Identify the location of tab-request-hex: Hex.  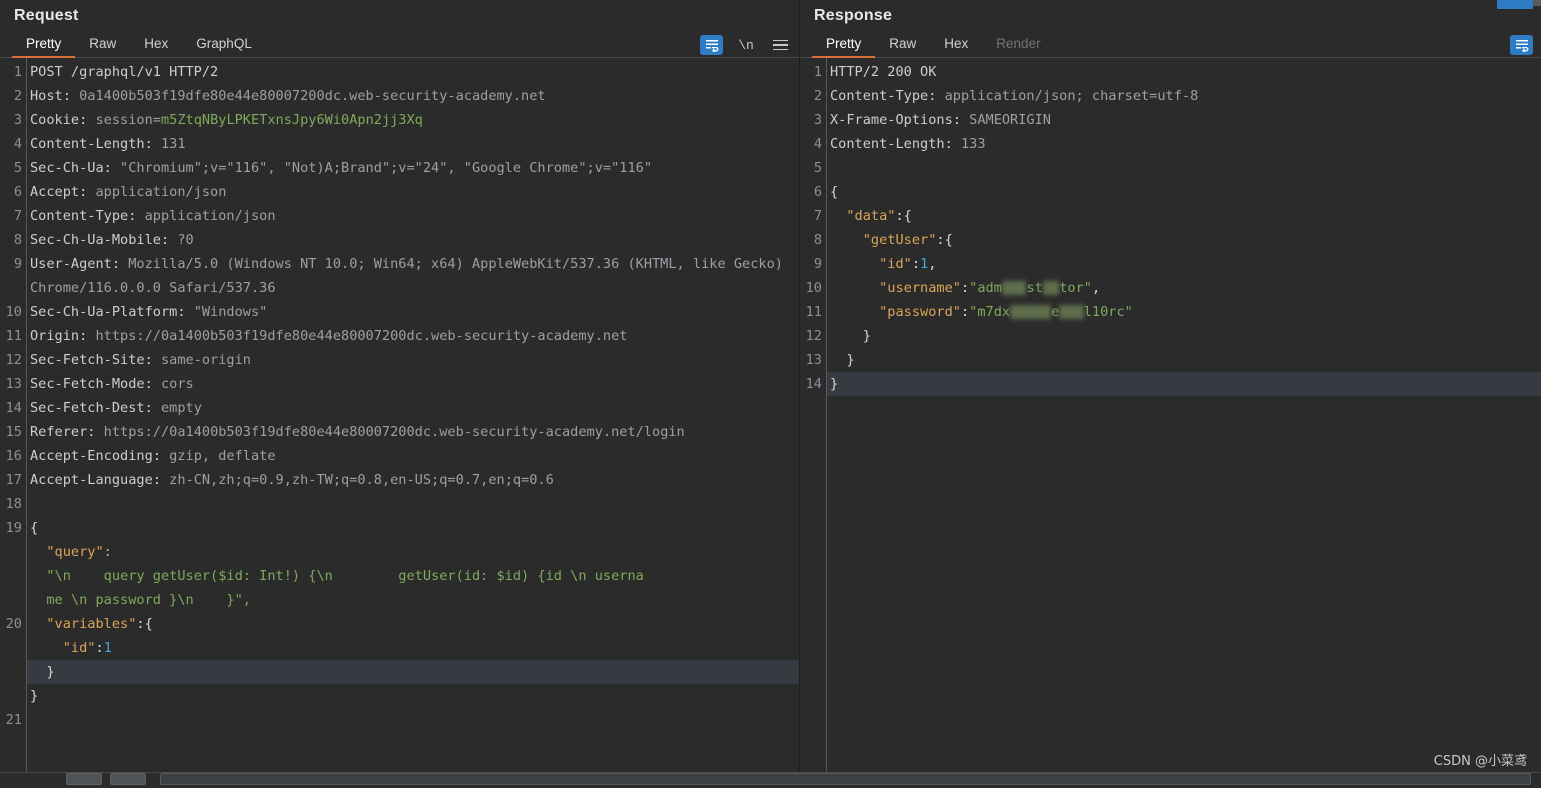
(156, 46).